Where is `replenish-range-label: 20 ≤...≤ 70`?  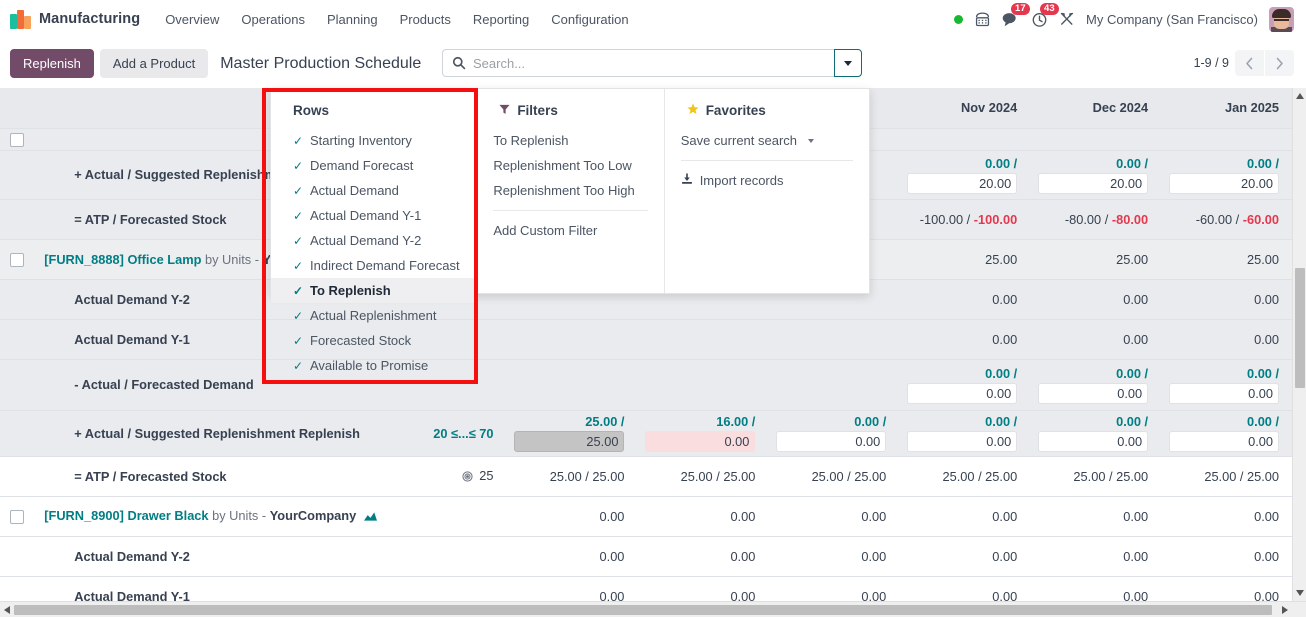 replenish-range-label: 20 ≤...≤ 70 is located at coordinates (463, 433).